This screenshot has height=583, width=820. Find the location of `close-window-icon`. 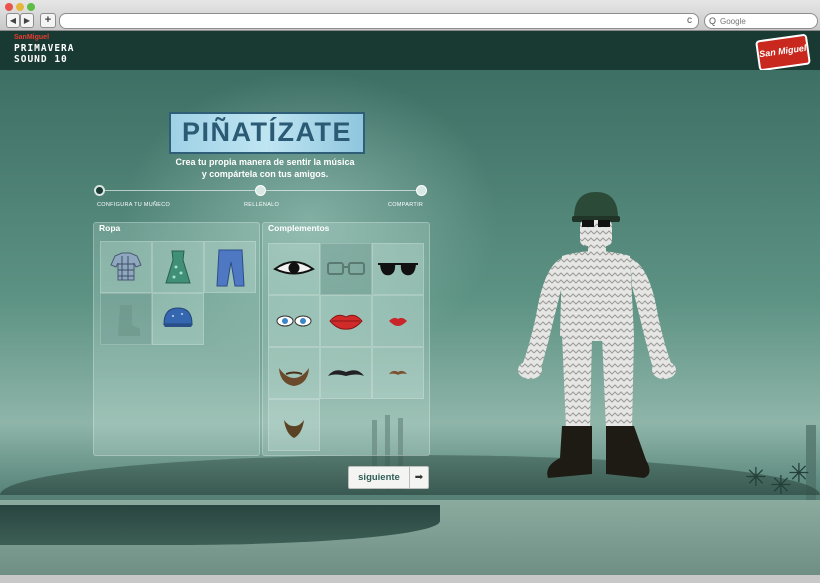

close-window-icon is located at coordinates (9, 7).